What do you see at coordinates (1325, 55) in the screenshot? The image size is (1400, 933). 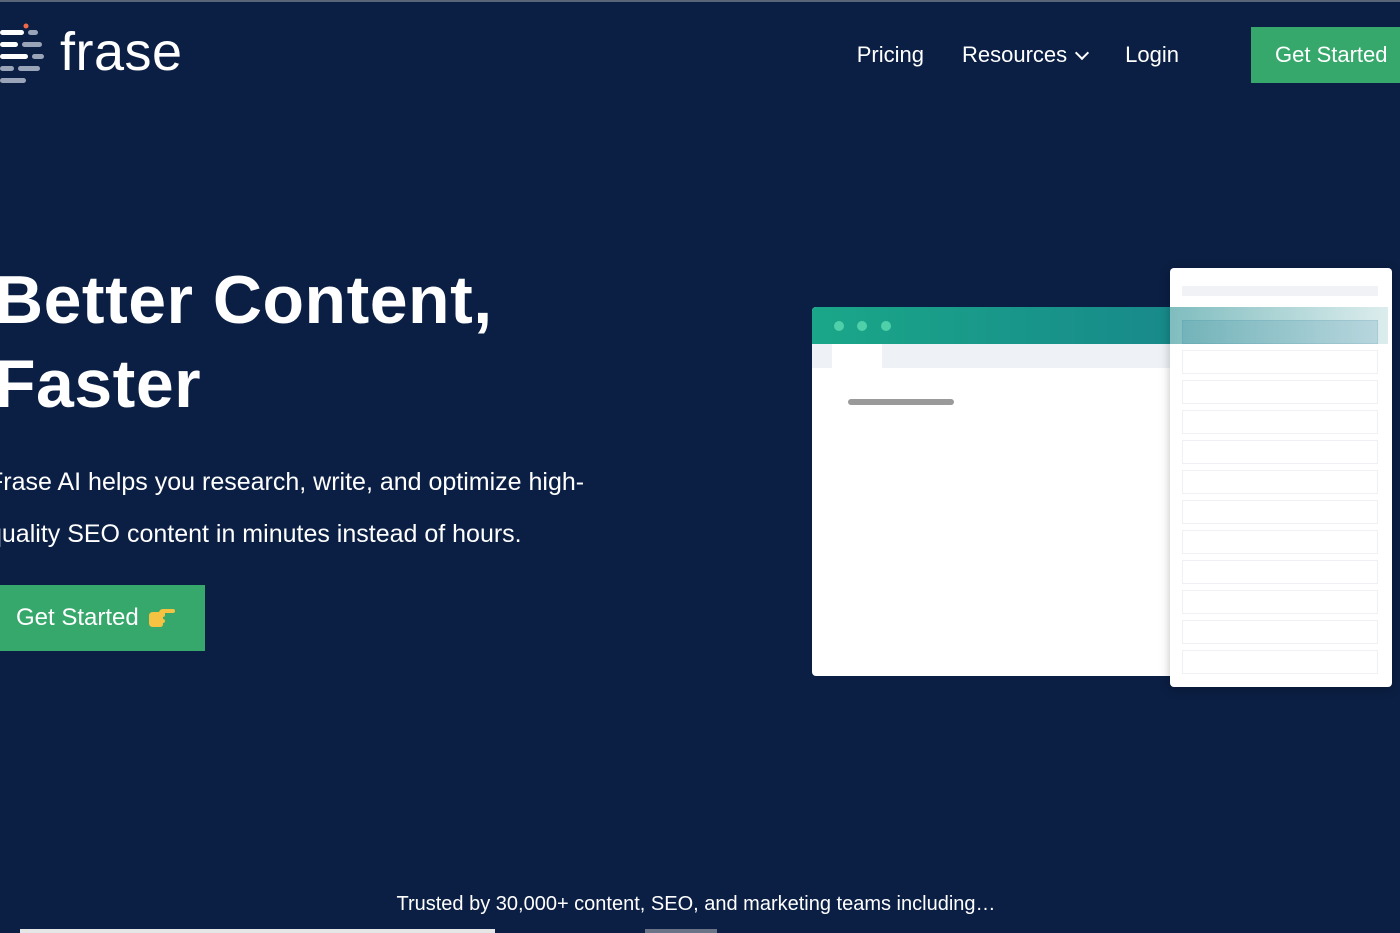 I see `nav-get-started-button: Get Started` at bounding box center [1325, 55].